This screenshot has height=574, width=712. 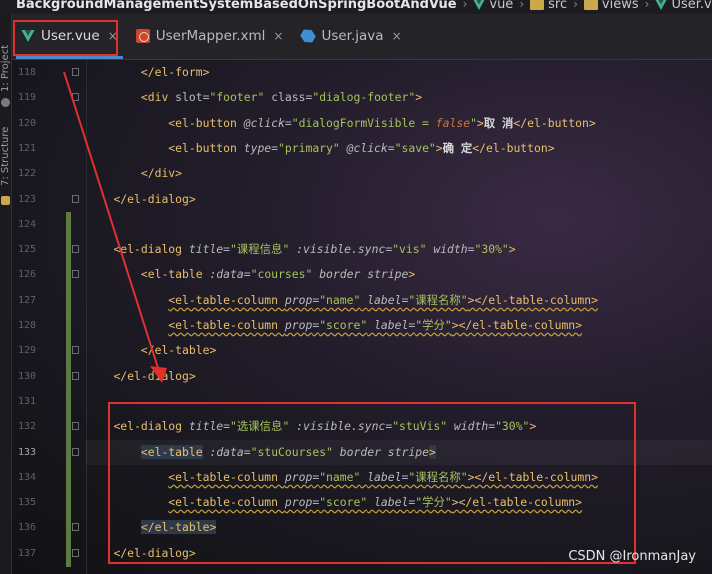 What do you see at coordinates (26, 350) in the screenshot?
I see `line-number: 129` at bounding box center [26, 350].